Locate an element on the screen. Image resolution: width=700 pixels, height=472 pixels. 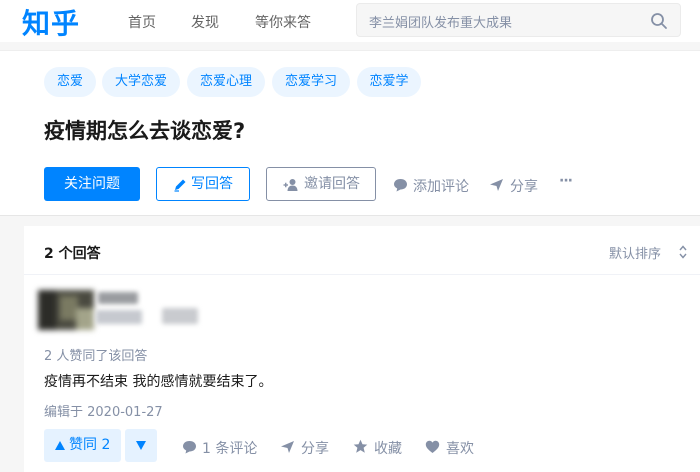
search-input: 李兰娟团队发布重大成果 is located at coordinates (518, 20).